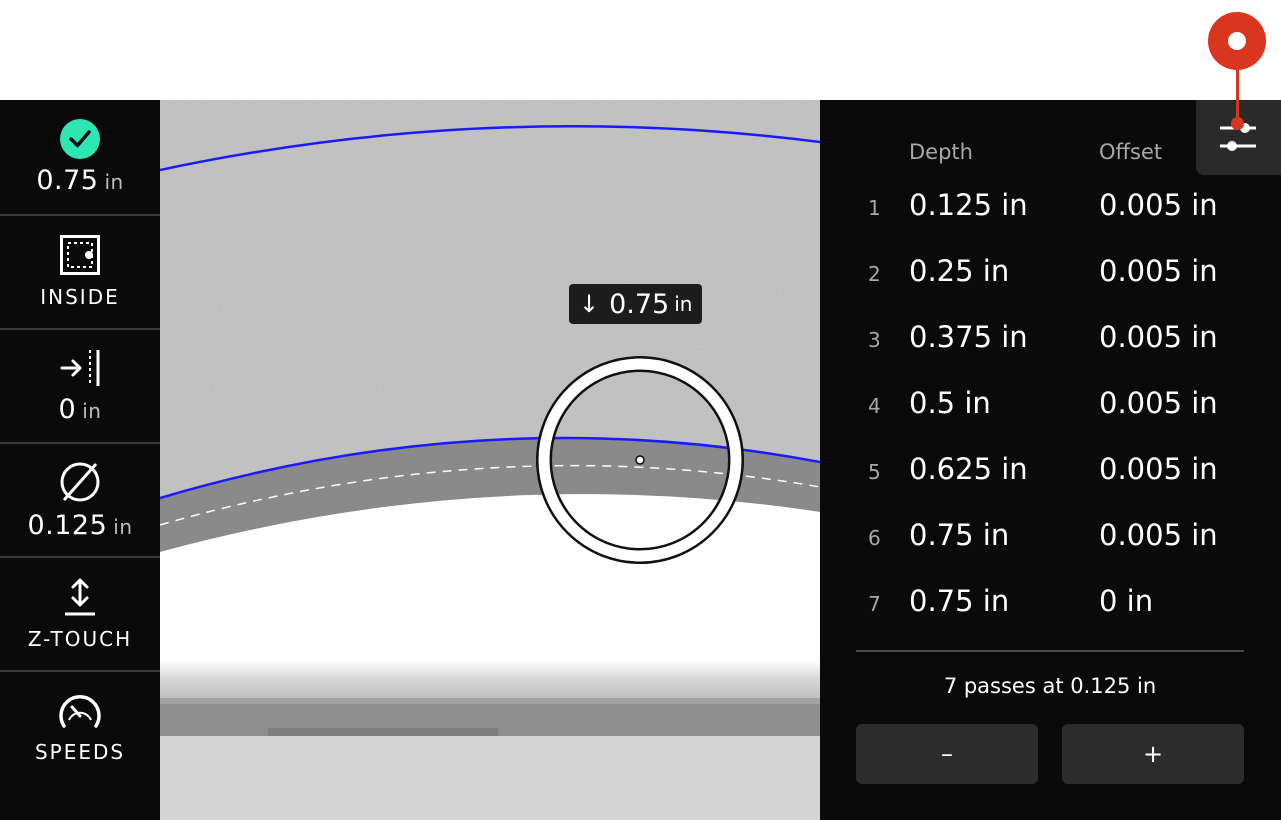 The width and height of the screenshot is (1281, 820). Describe the element at coordinates (80, 525) in the screenshot. I see `bit-value: 0.125 in` at that location.